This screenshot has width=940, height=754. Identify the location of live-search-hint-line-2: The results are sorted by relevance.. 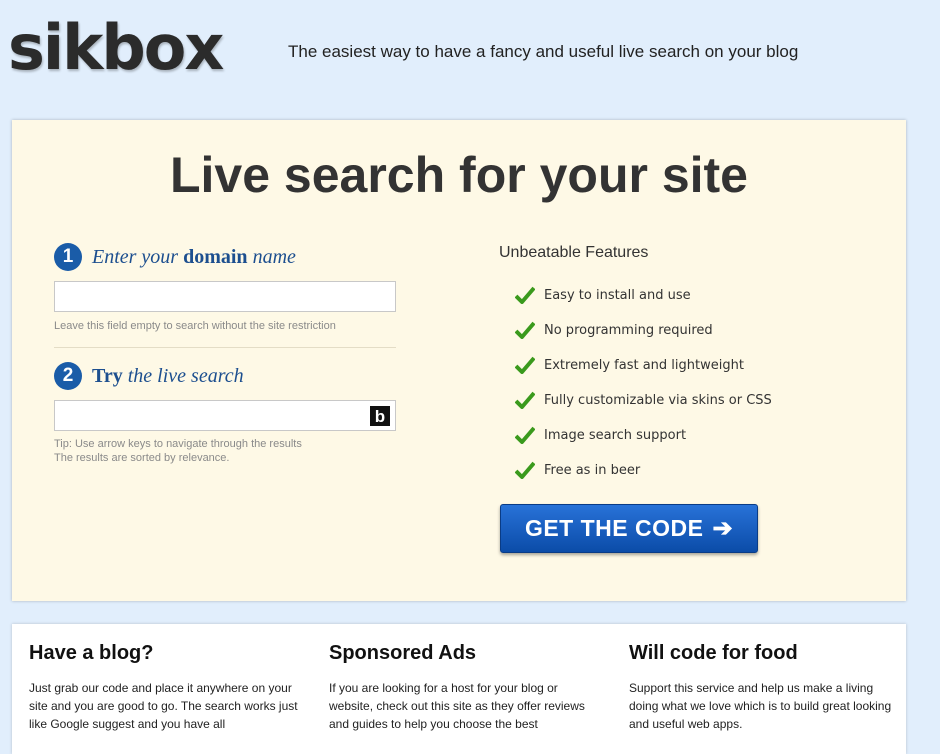
(142, 458).